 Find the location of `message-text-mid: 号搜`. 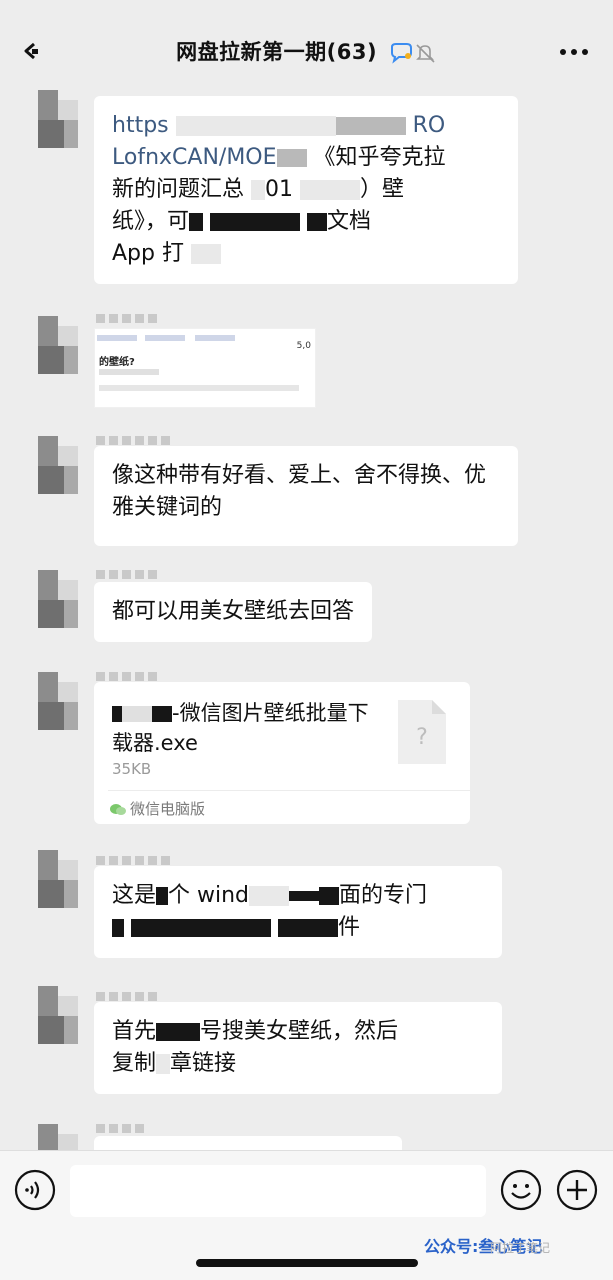

message-text-mid: 号搜 is located at coordinates (222, 1031).